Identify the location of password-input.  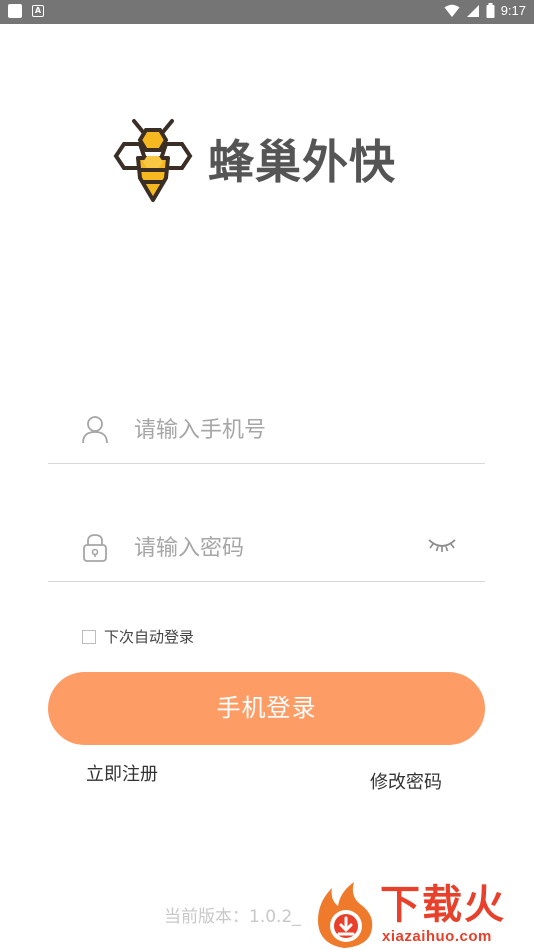
(284, 548).